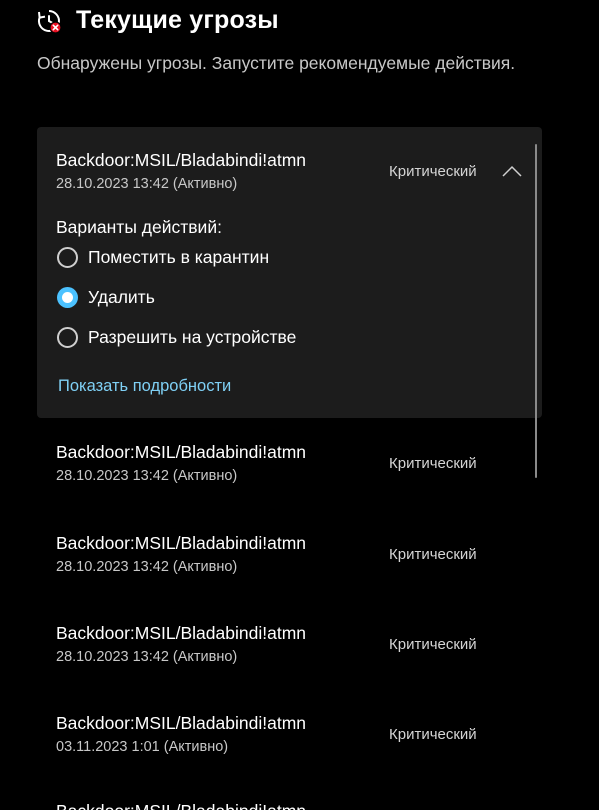 The width and height of the screenshot is (599, 810). I want to click on radio-quarantine: Поместить в карантин, so click(163, 257).